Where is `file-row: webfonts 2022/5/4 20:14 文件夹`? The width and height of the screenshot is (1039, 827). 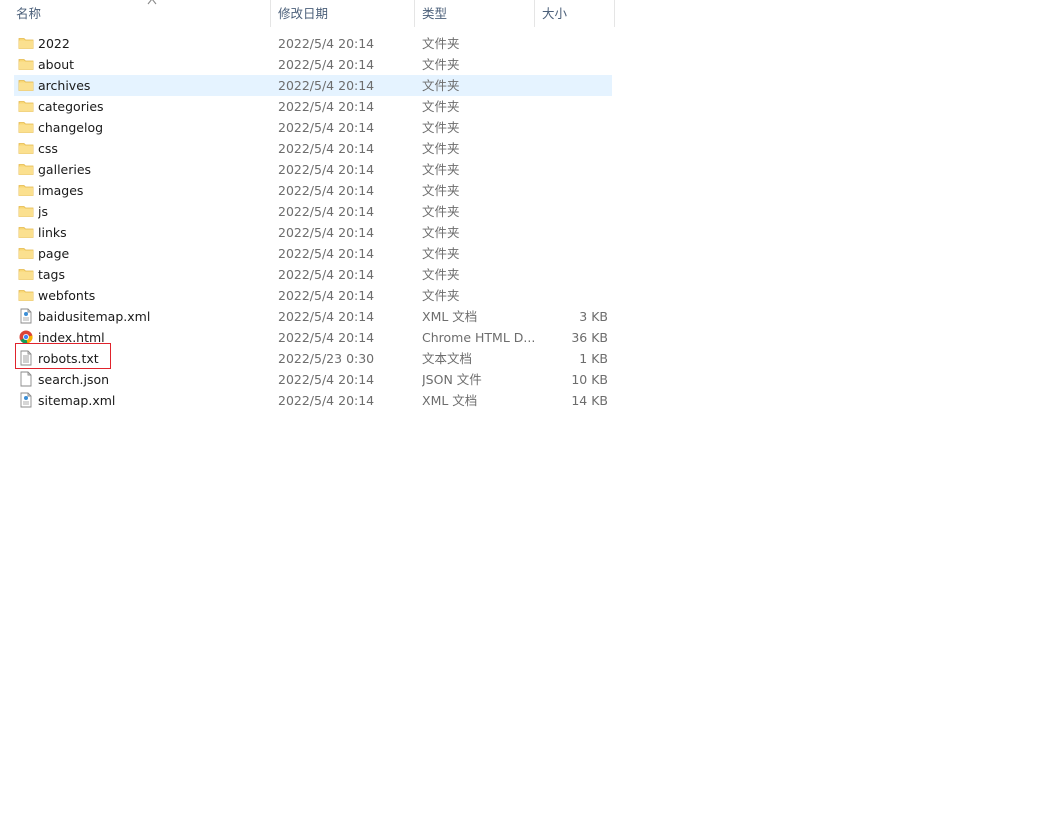 file-row: webfonts 2022/5/4 20:14 文件夹 is located at coordinates (313, 295).